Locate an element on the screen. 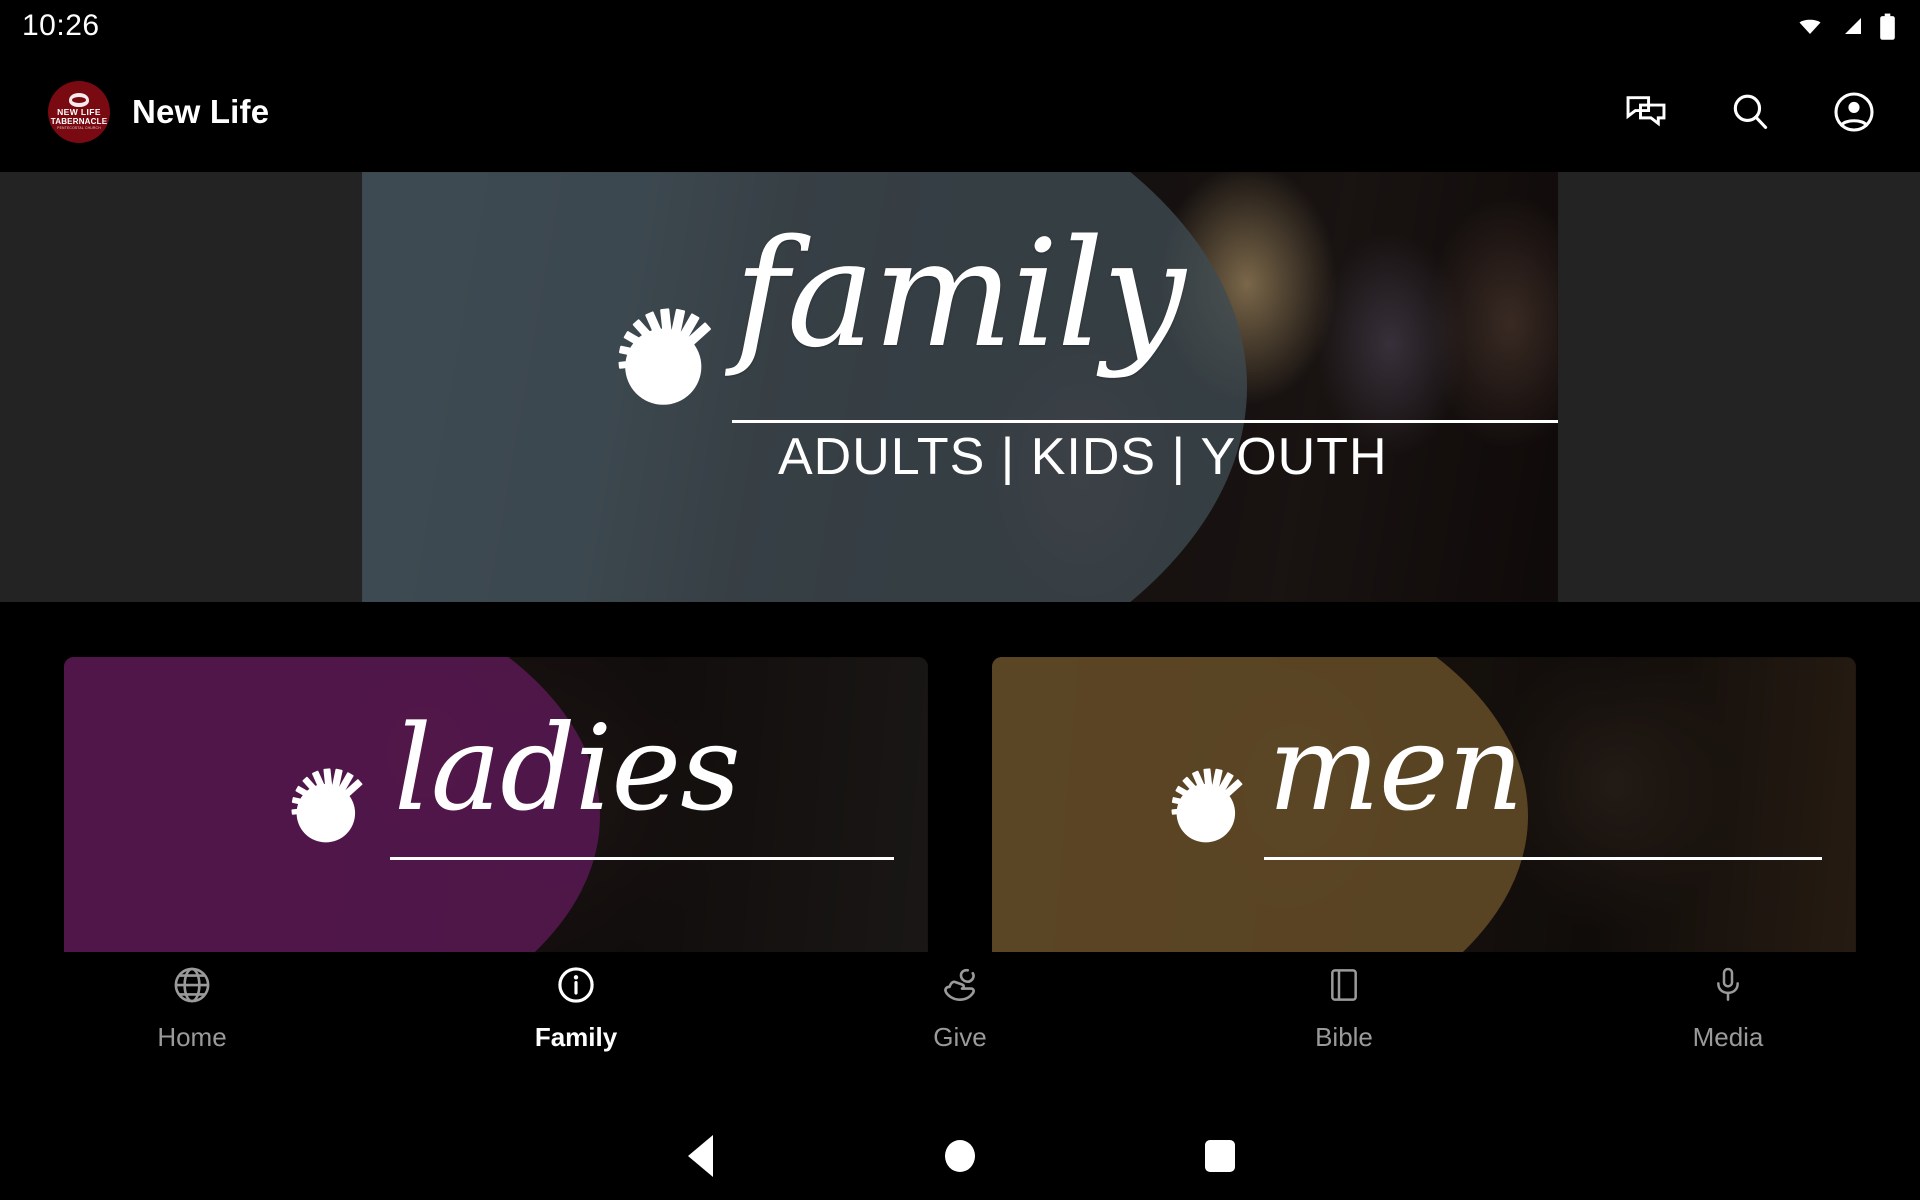  nav-item-media: Media is located at coordinates (1728, 1006).